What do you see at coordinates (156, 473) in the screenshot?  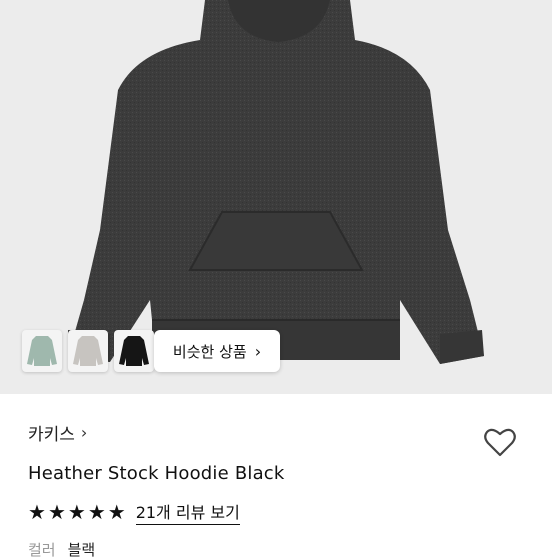 I see `product-title: Heather Stock Hoodie Black` at bounding box center [156, 473].